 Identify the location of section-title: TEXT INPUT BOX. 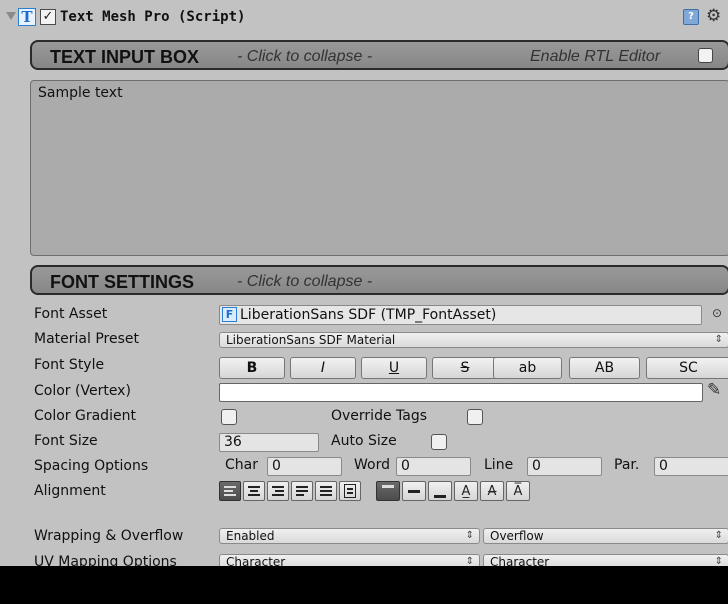
(125, 57).